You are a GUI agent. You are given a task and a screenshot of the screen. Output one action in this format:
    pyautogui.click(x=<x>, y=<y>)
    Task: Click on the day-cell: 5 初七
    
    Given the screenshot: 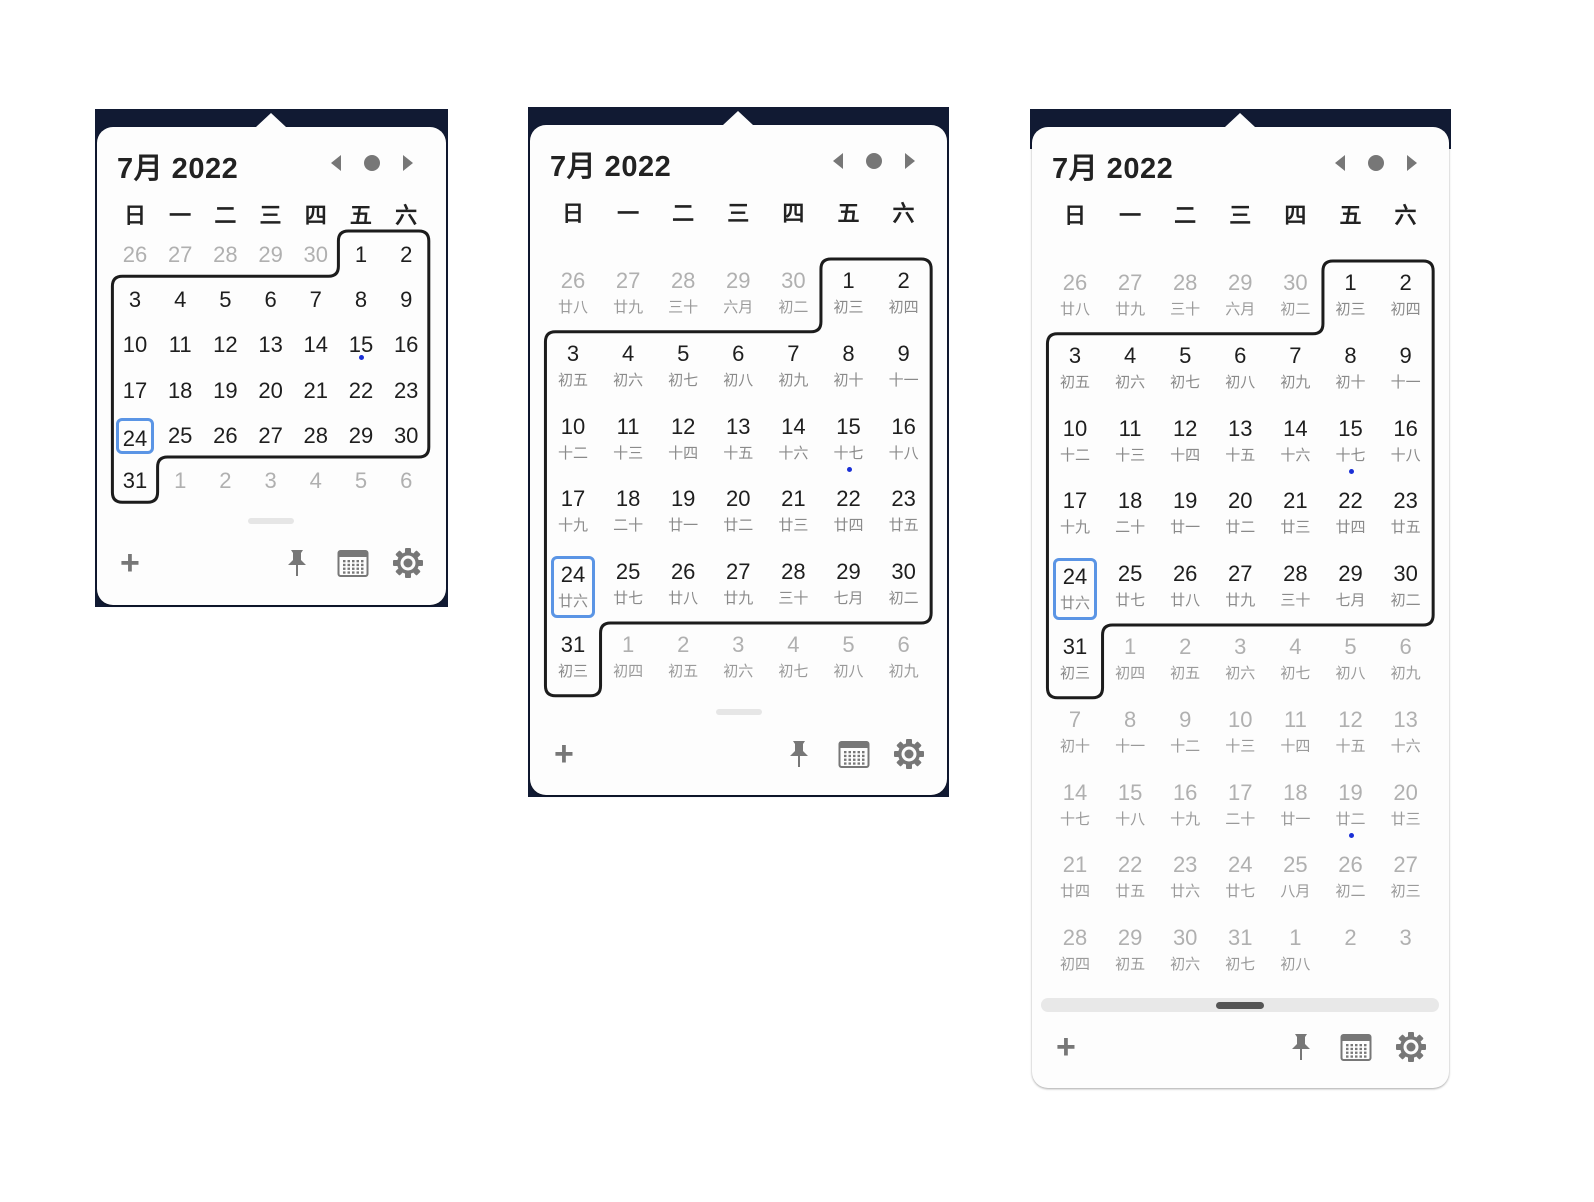 What is the action you would take?
    pyautogui.click(x=1185, y=371)
    